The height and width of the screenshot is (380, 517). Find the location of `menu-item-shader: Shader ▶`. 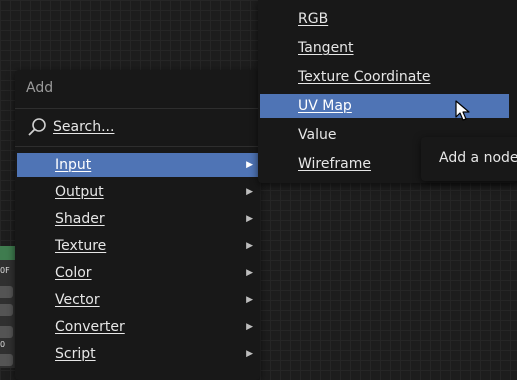

menu-item-shader: Shader ▶ is located at coordinates (137, 219).